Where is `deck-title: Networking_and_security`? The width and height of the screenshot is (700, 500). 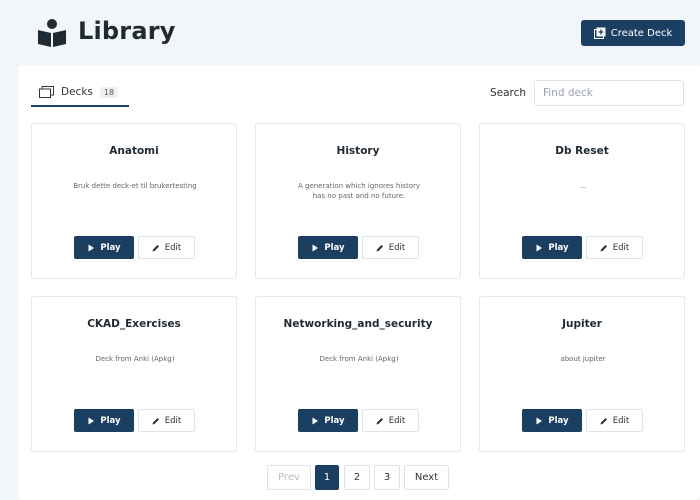
deck-title: Networking_and_security is located at coordinates (358, 324).